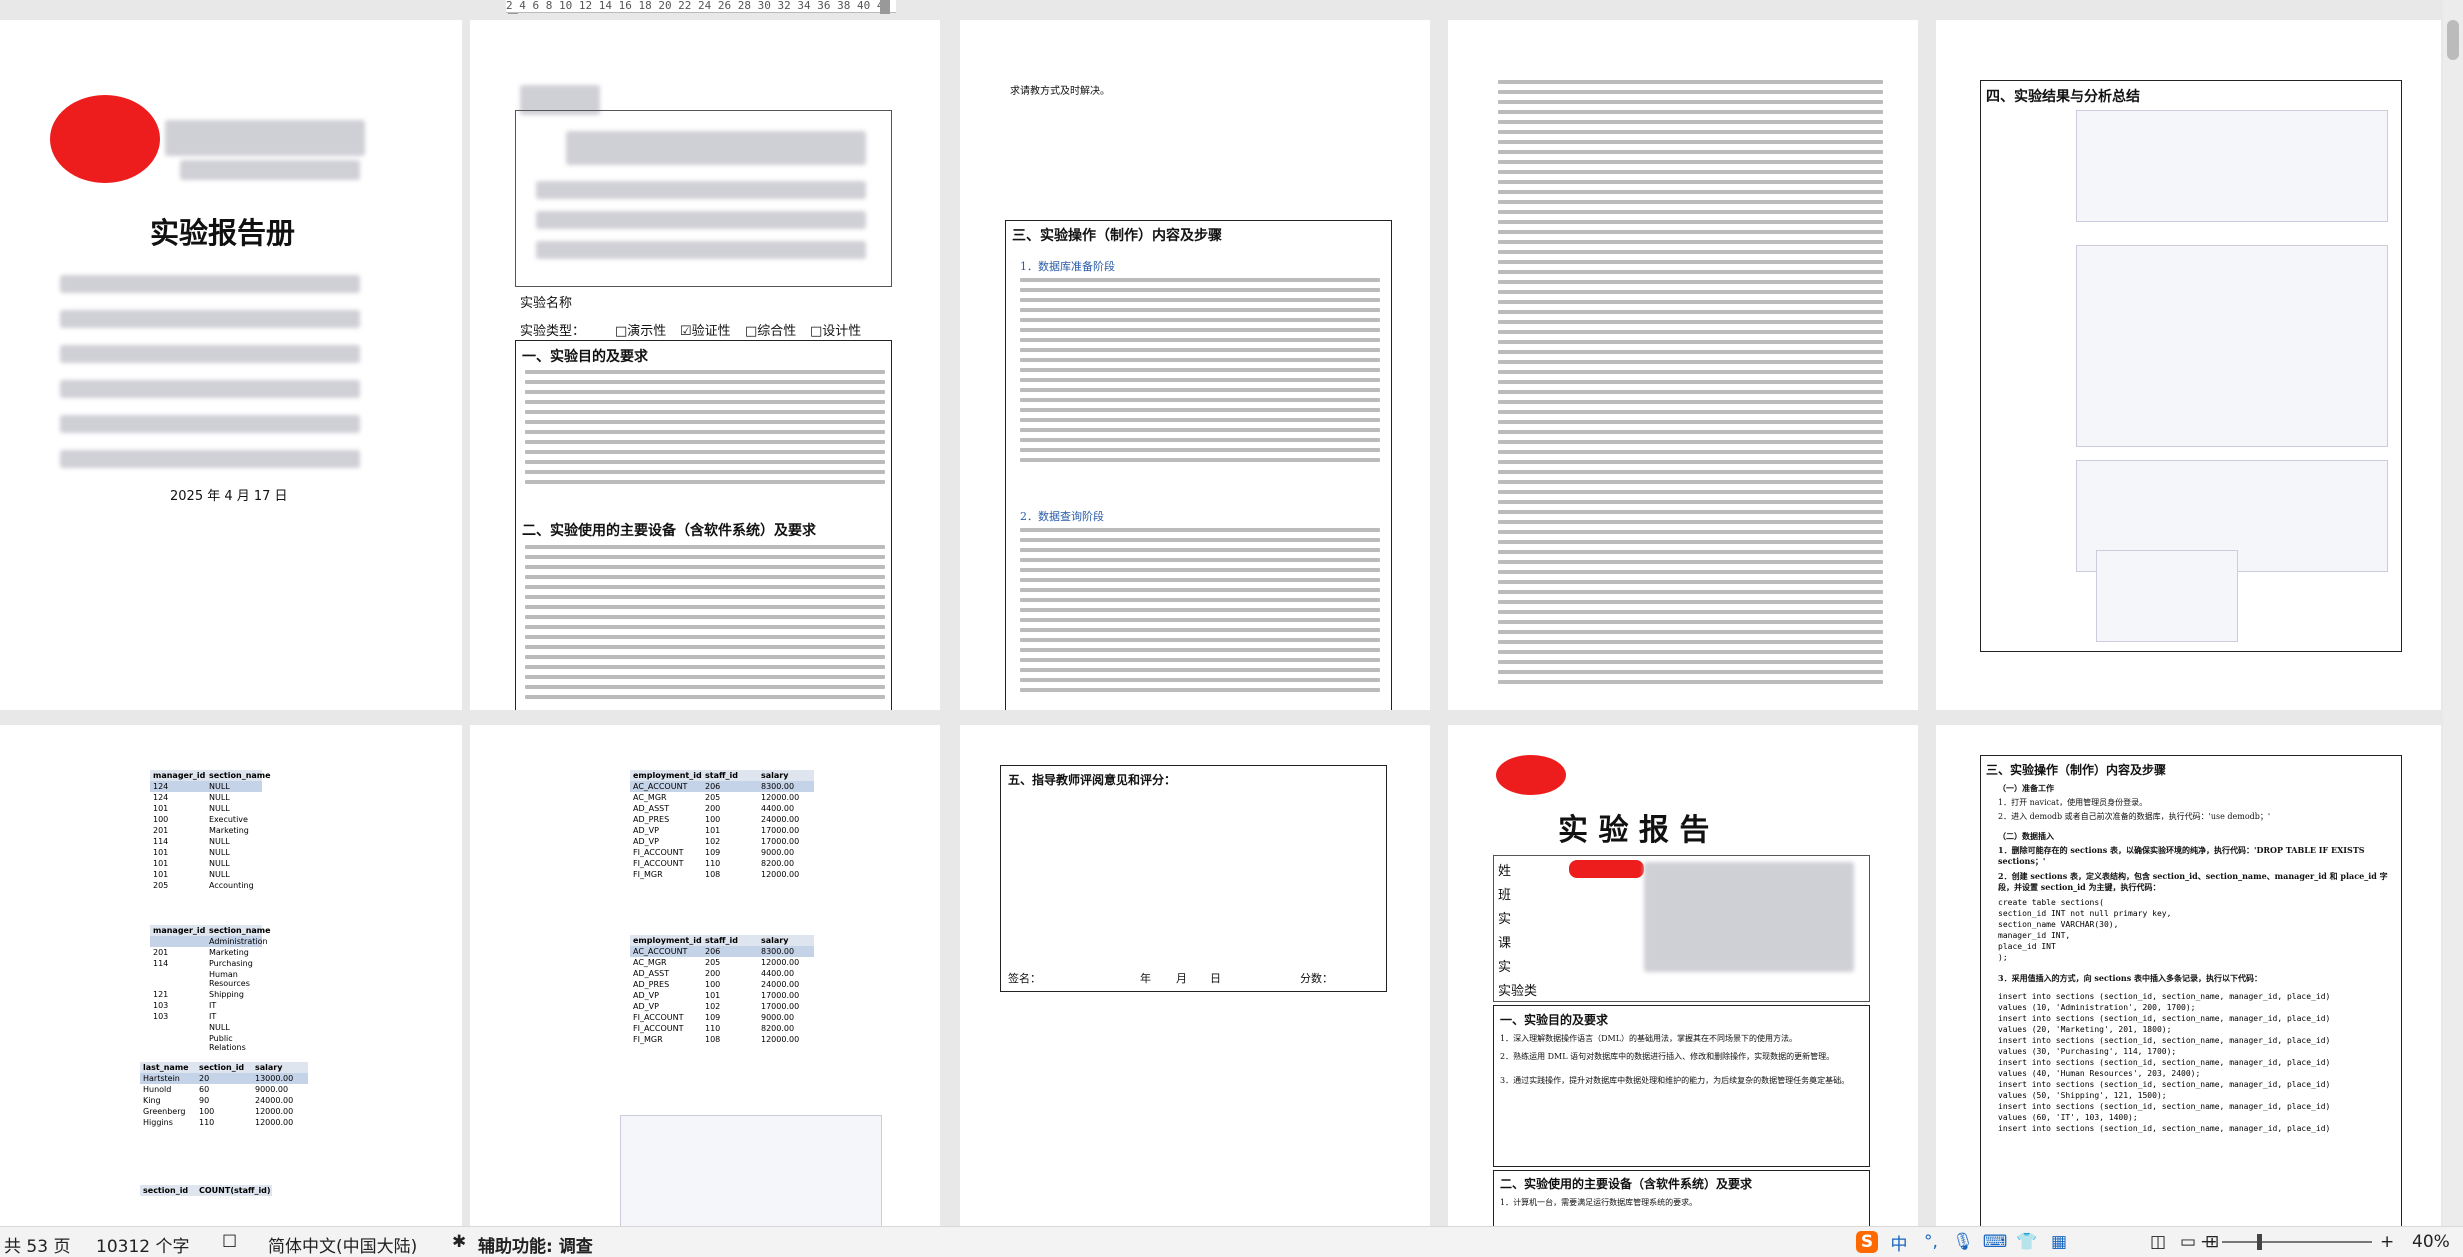 This screenshot has height=1257, width=2463. Describe the element at coordinates (1215, 978) in the screenshot. I see `day-label: 日` at that location.